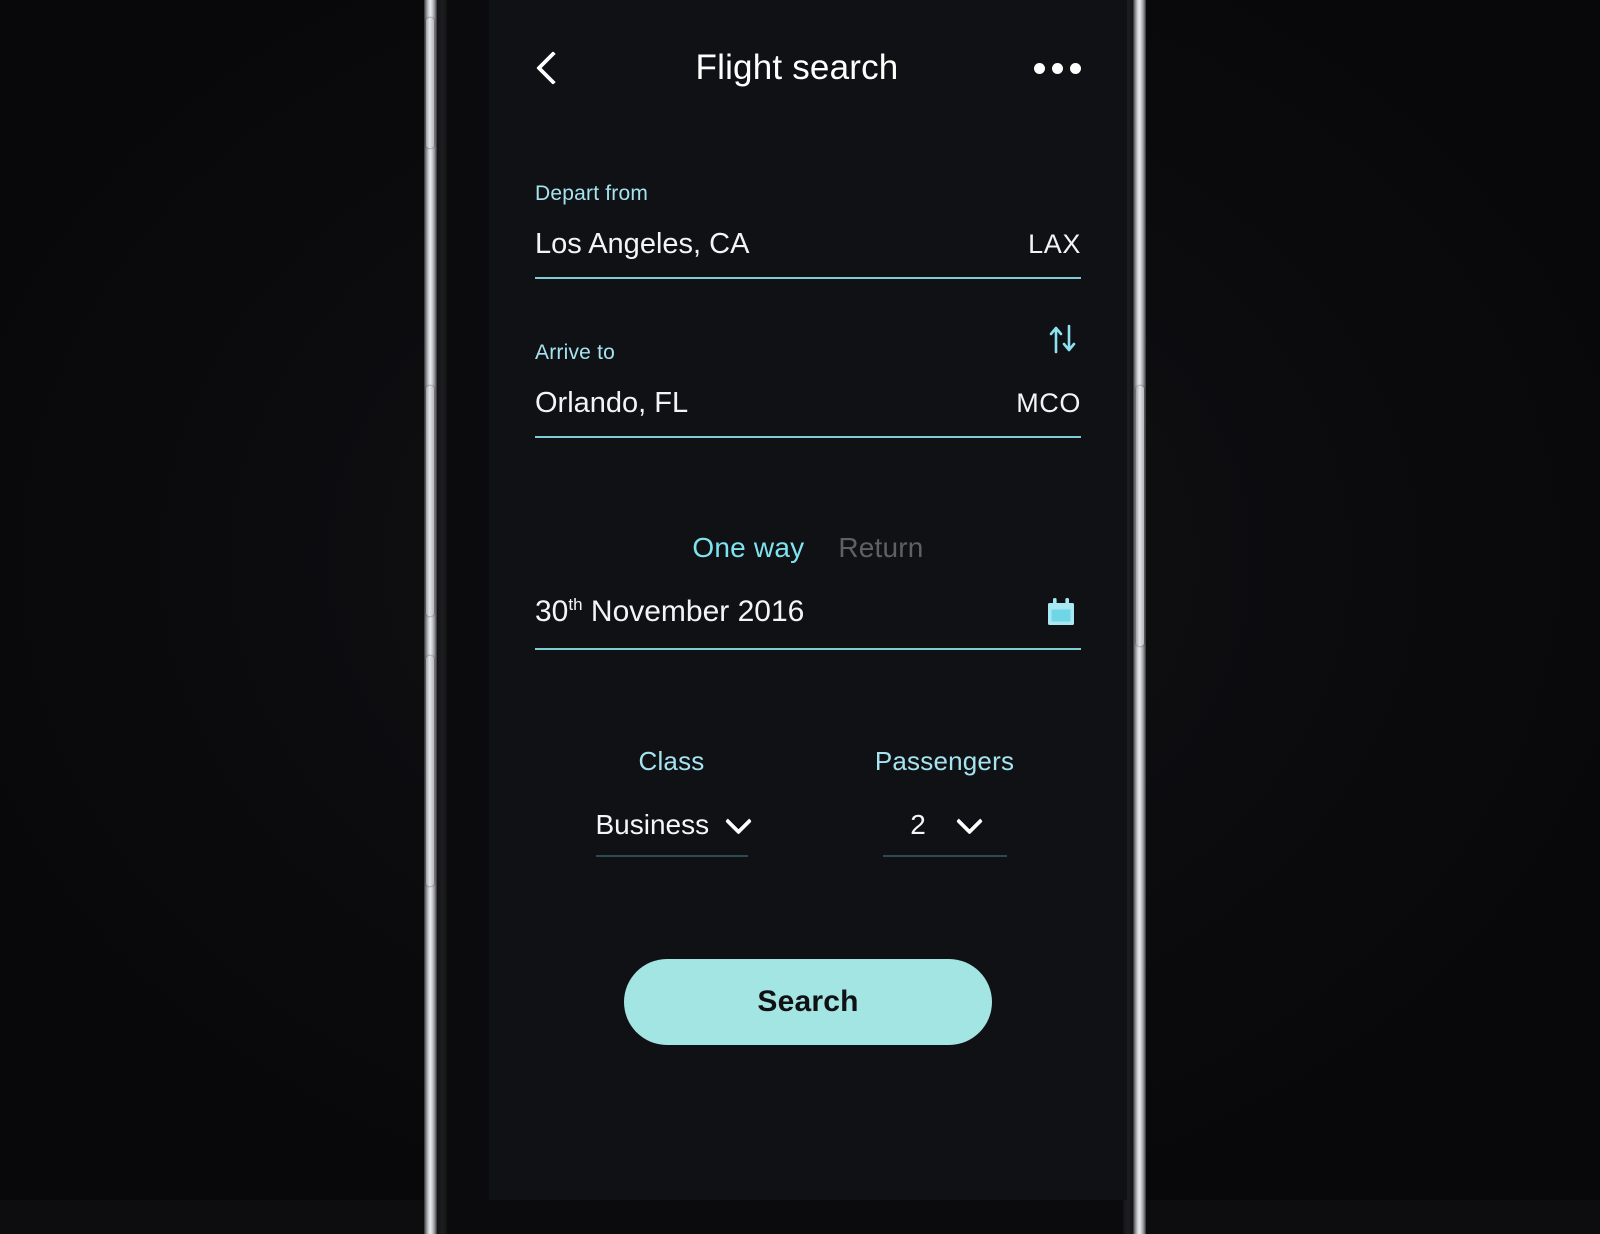  What do you see at coordinates (808, 411) in the screenshot?
I see `arrive-row: Orlando, FL MCO` at bounding box center [808, 411].